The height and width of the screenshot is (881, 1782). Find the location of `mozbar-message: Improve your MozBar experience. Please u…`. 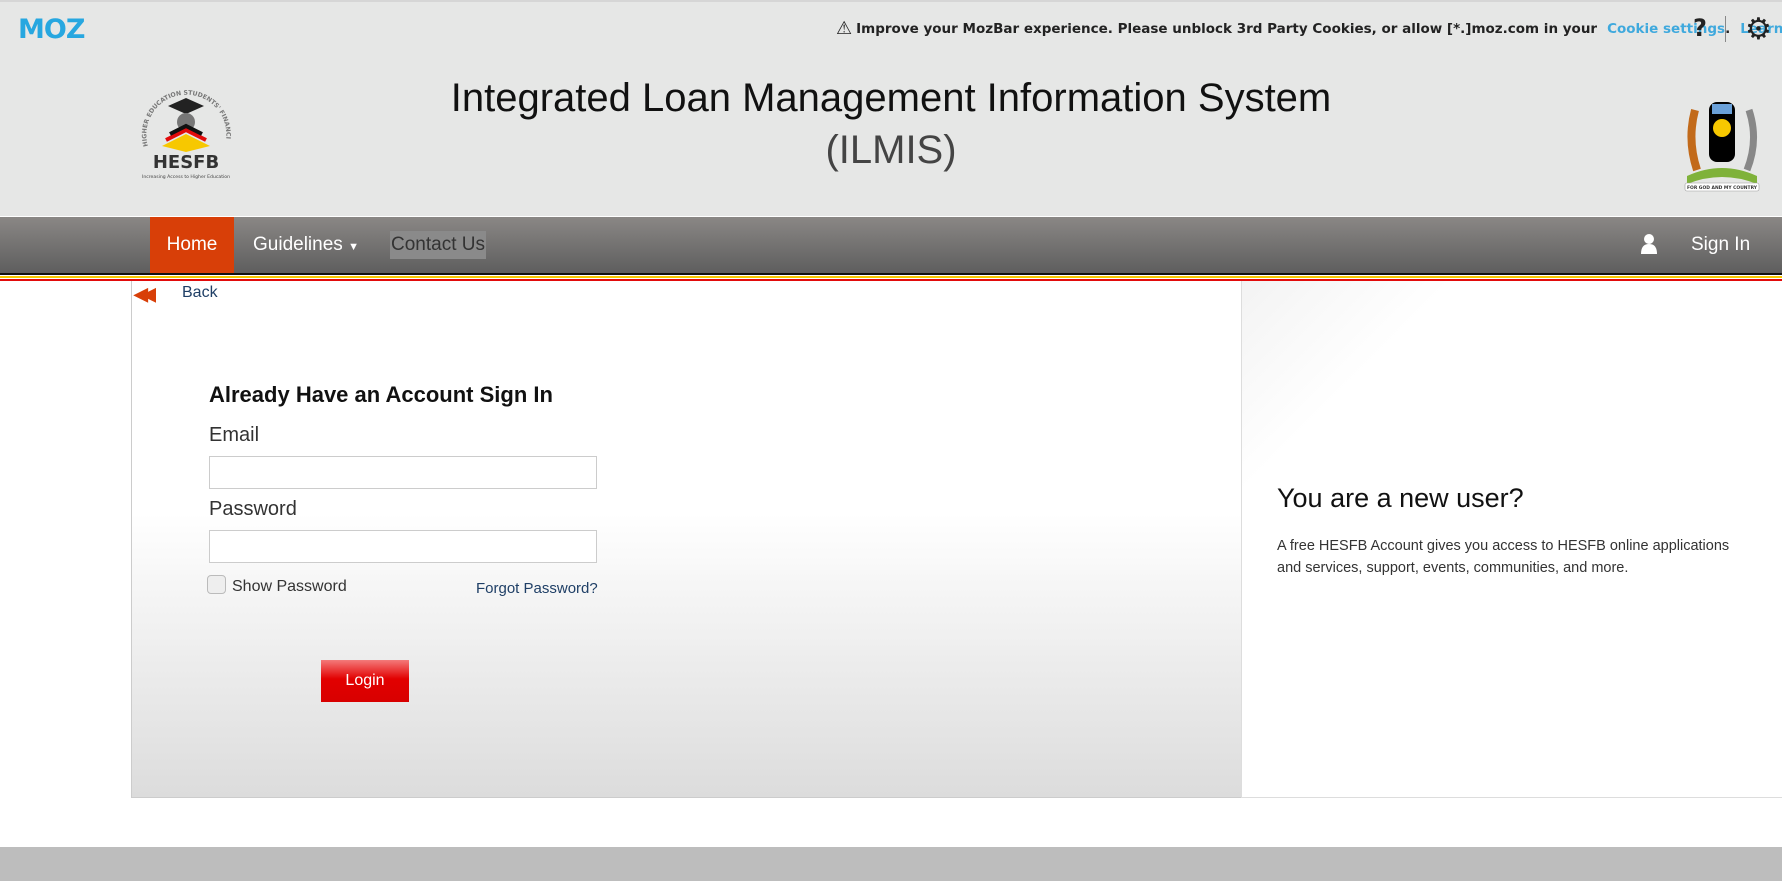

mozbar-message: Improve your MozBar experience. Please u… is located at coordinates (1227, 28).